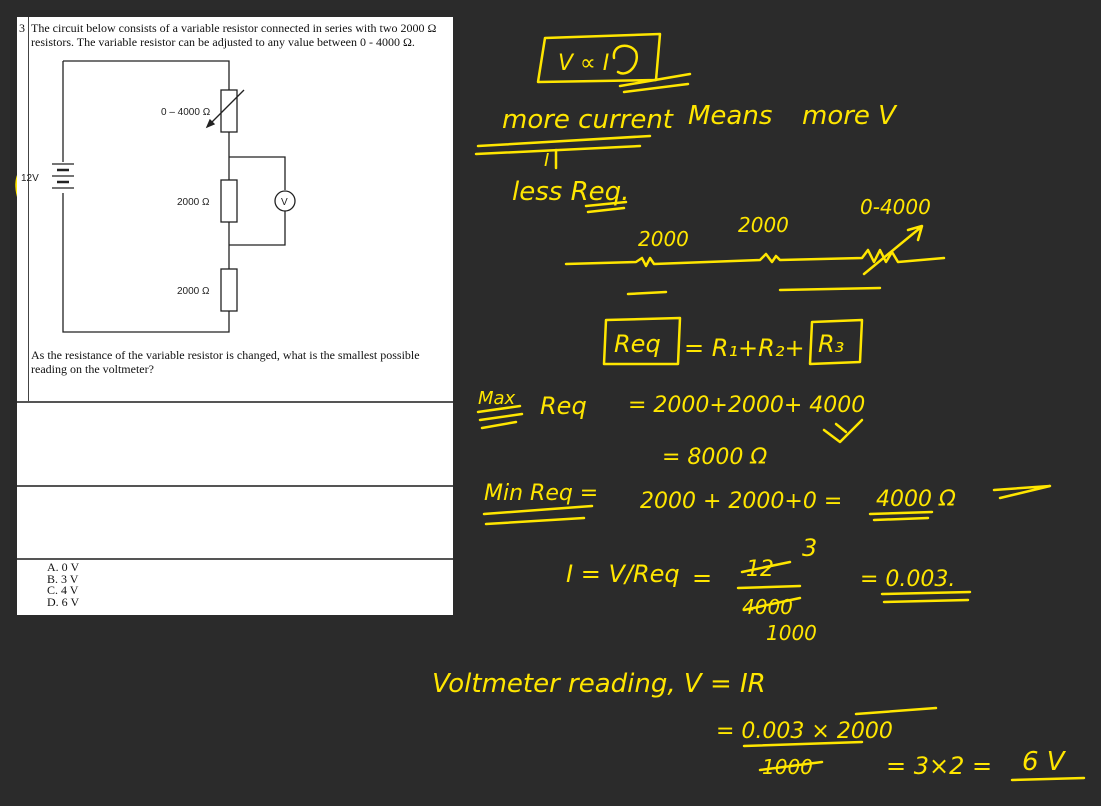  I want to click on wire-top, so click(146, 75).